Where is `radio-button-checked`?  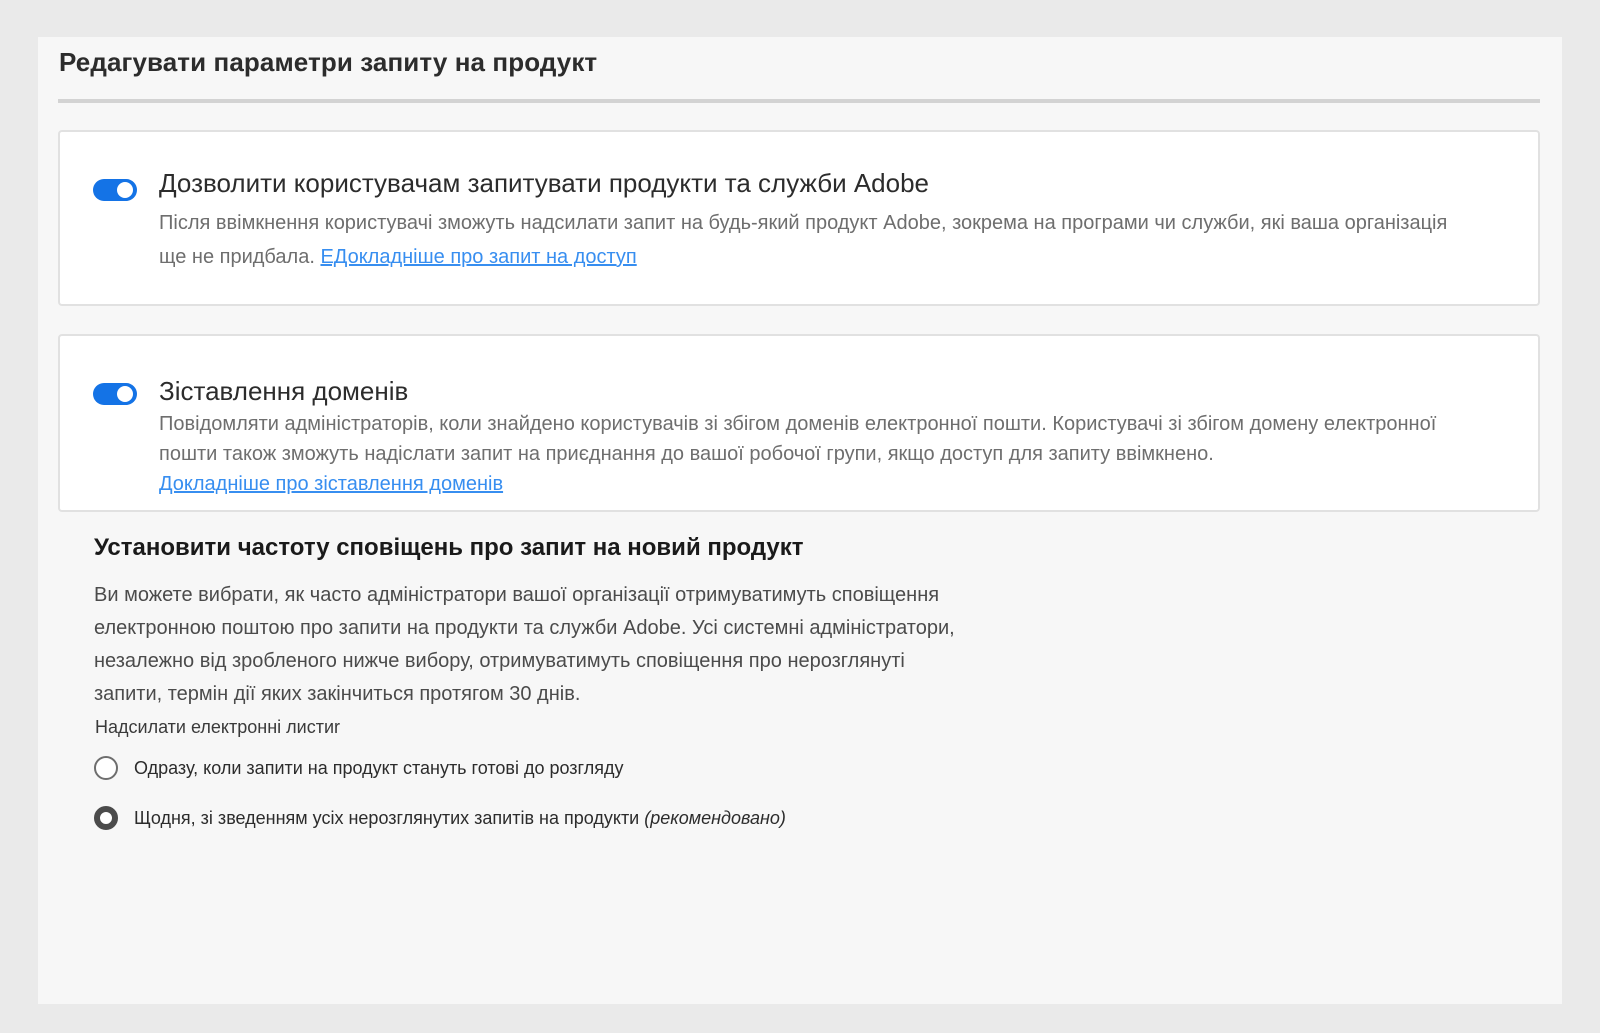 radio-button-checked is located at coordinates (106, 818).